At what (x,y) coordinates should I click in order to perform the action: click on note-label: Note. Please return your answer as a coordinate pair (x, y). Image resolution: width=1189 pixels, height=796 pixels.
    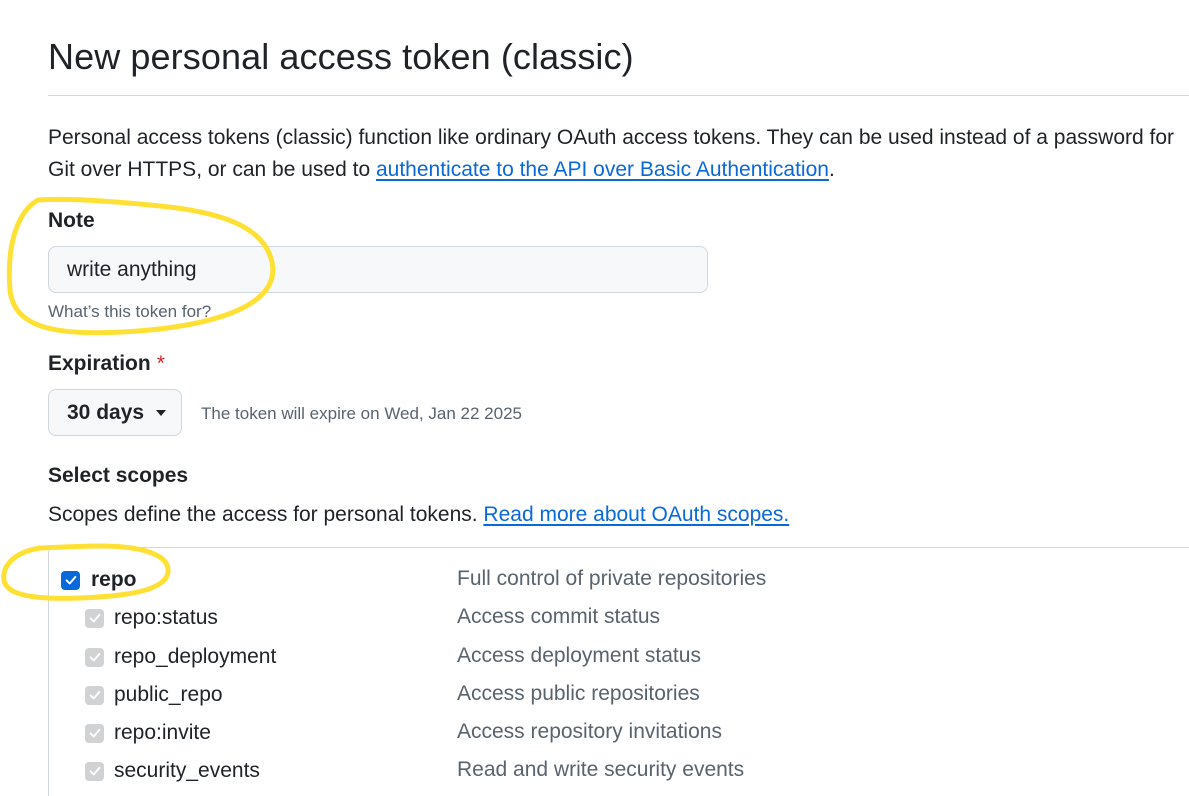
    Looking at the image, I should click on (71, 220).